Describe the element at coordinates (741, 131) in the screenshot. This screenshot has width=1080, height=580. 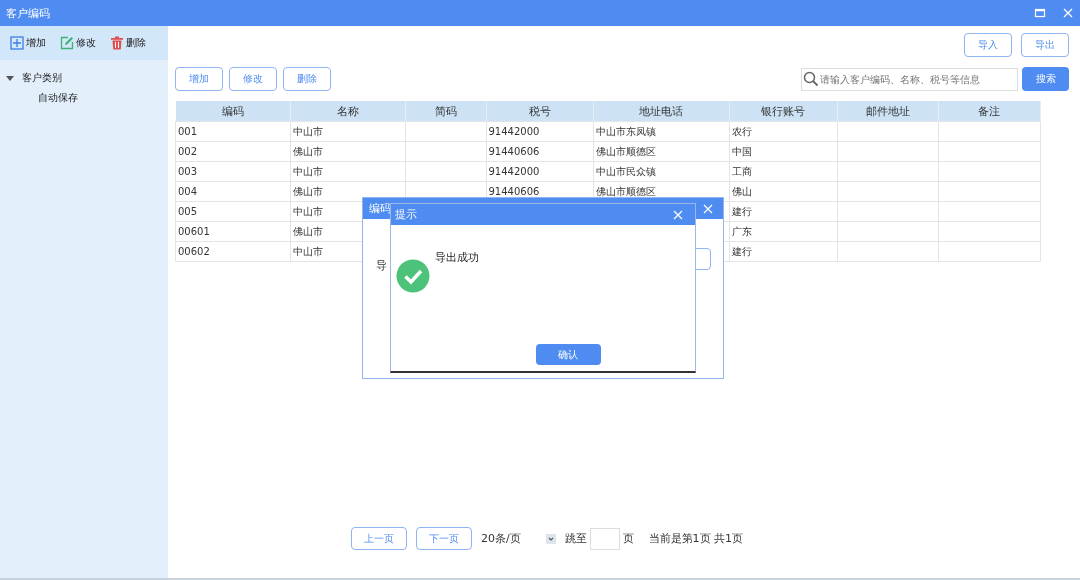
I see `table-cell: 农行` at that location.